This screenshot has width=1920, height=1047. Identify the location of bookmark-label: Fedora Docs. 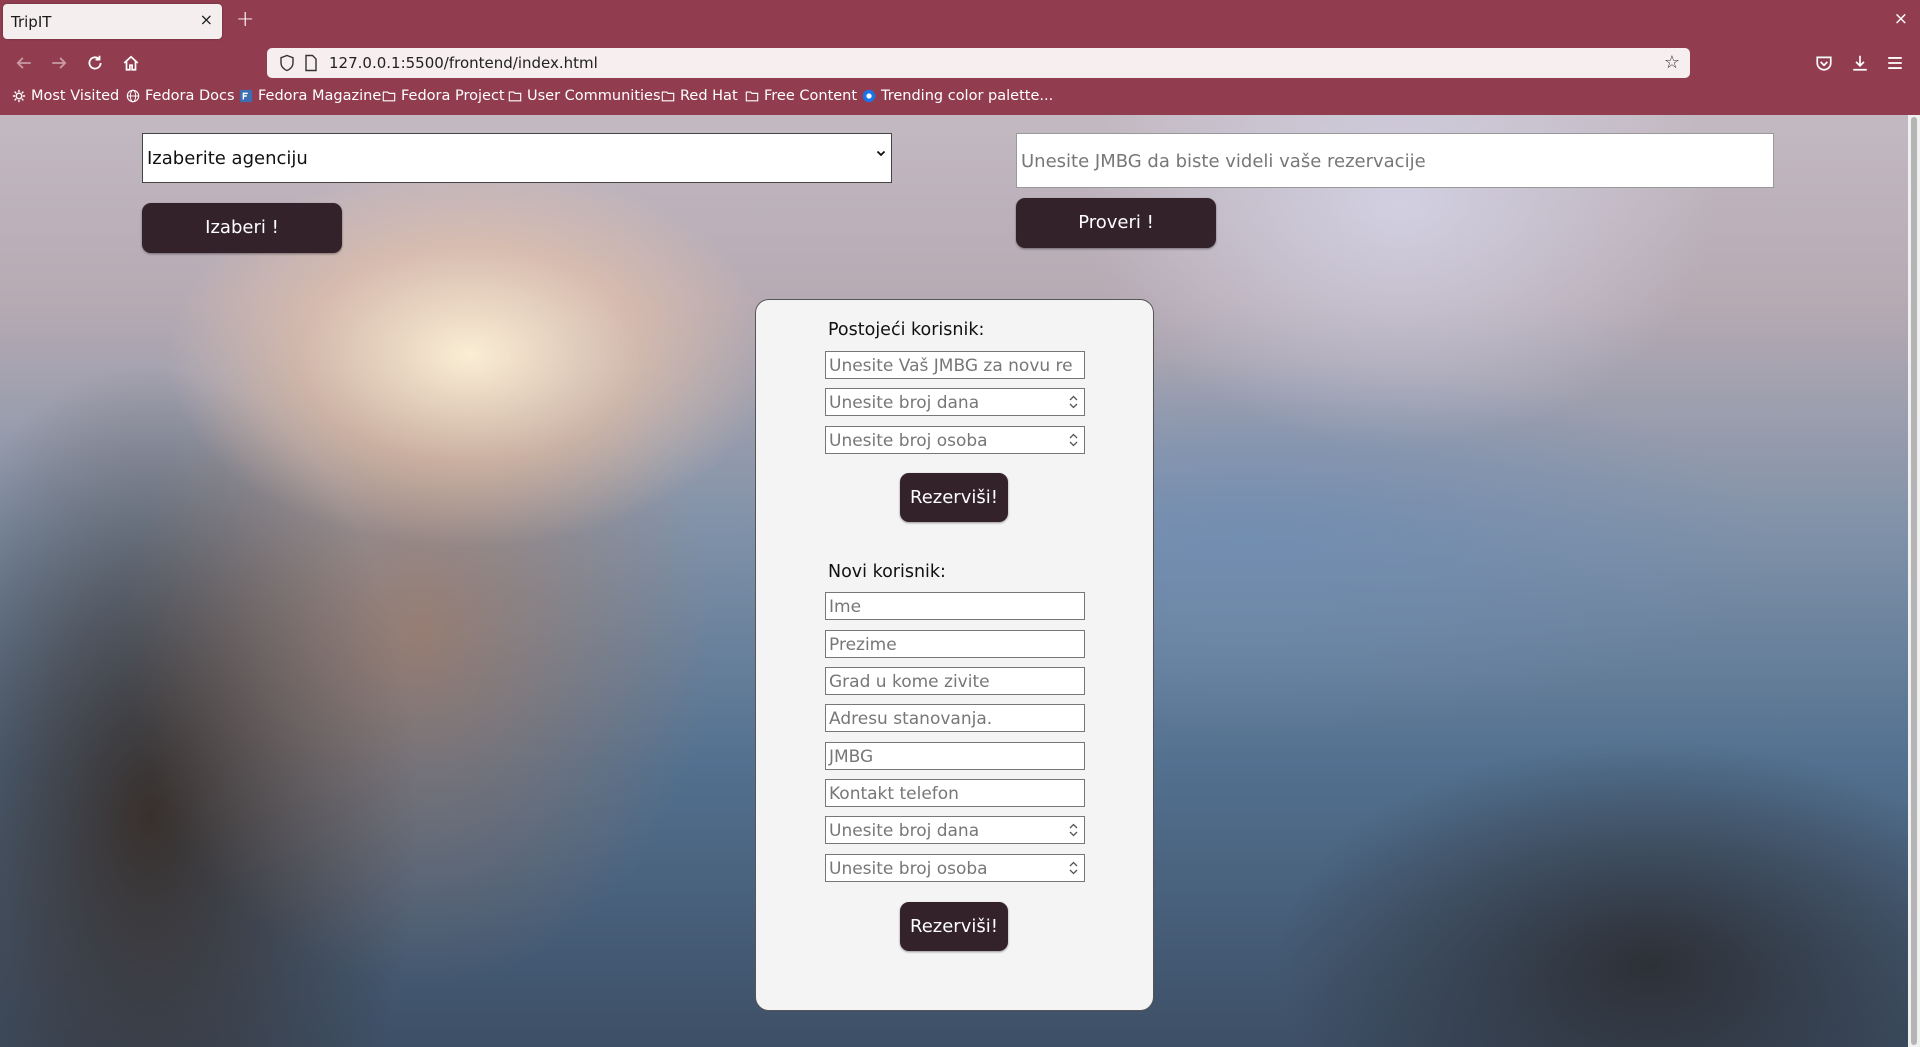
(190, 96).